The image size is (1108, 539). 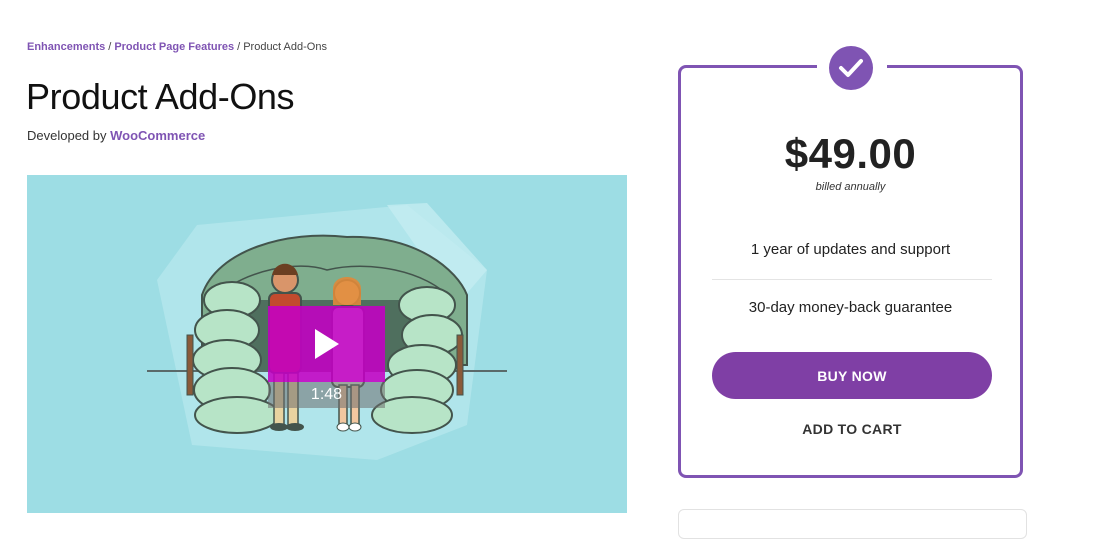 I want to click on checkmark-badge-circle, so click(x=851, y=68).